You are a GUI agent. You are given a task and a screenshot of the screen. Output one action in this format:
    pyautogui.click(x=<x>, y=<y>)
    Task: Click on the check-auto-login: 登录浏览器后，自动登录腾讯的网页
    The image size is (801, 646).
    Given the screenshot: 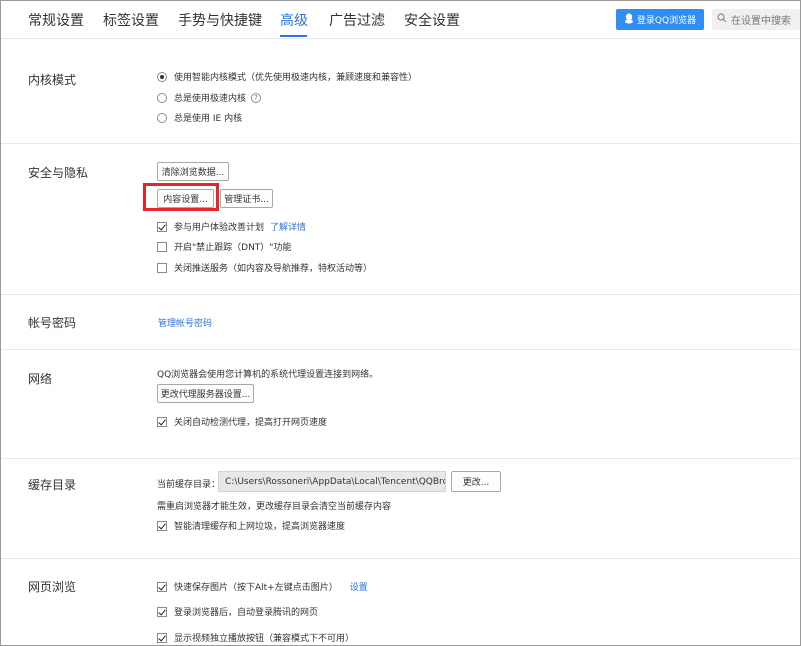 What is the action you would take?
    pyautogui.click(x=237, y=611)
    